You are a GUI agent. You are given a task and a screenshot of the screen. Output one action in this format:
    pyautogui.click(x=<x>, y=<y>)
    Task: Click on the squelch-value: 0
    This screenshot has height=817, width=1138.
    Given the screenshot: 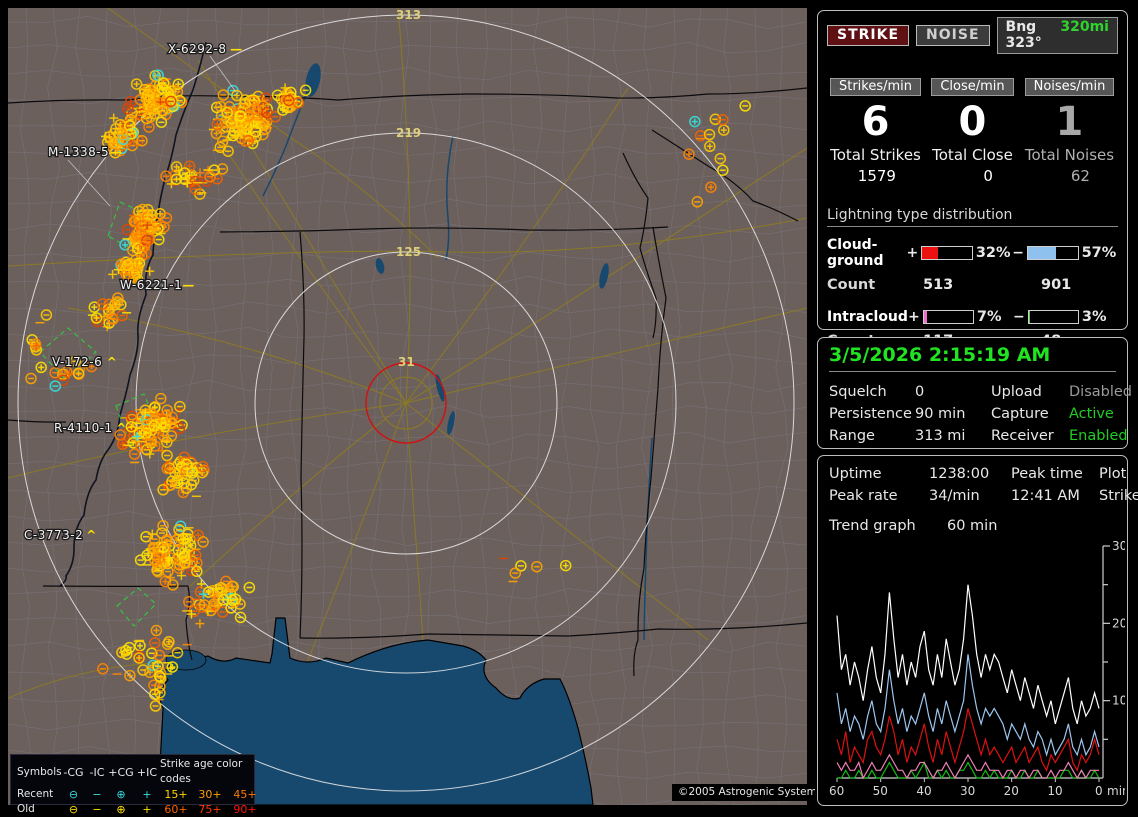 What is the action you would take?
    pyautogui.click(x=953, y=392)
    